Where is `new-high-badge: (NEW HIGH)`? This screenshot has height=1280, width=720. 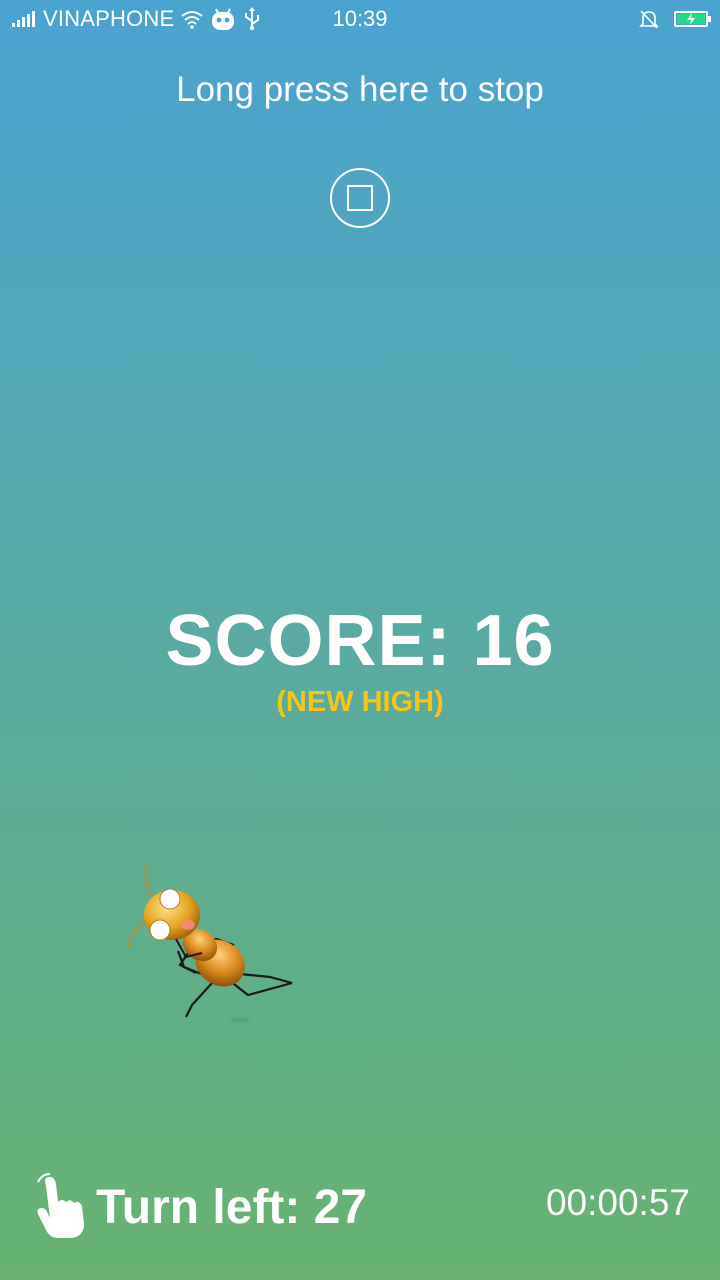 new-high-badge: (NEW HIGH) is located at coordinates (360, 702).